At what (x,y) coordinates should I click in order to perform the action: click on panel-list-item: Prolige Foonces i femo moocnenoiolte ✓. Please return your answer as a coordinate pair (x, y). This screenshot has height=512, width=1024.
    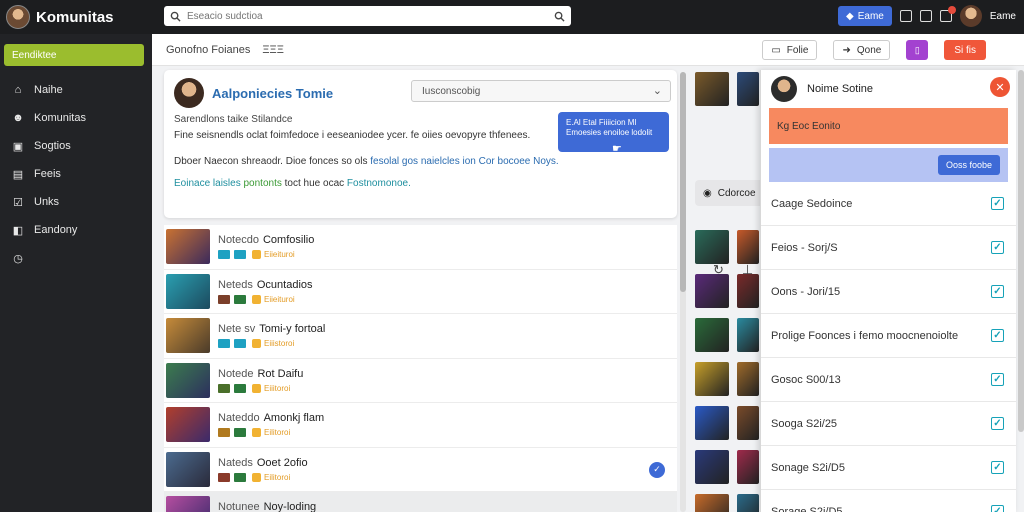
    Looking at the image, I should click on (888, 336).